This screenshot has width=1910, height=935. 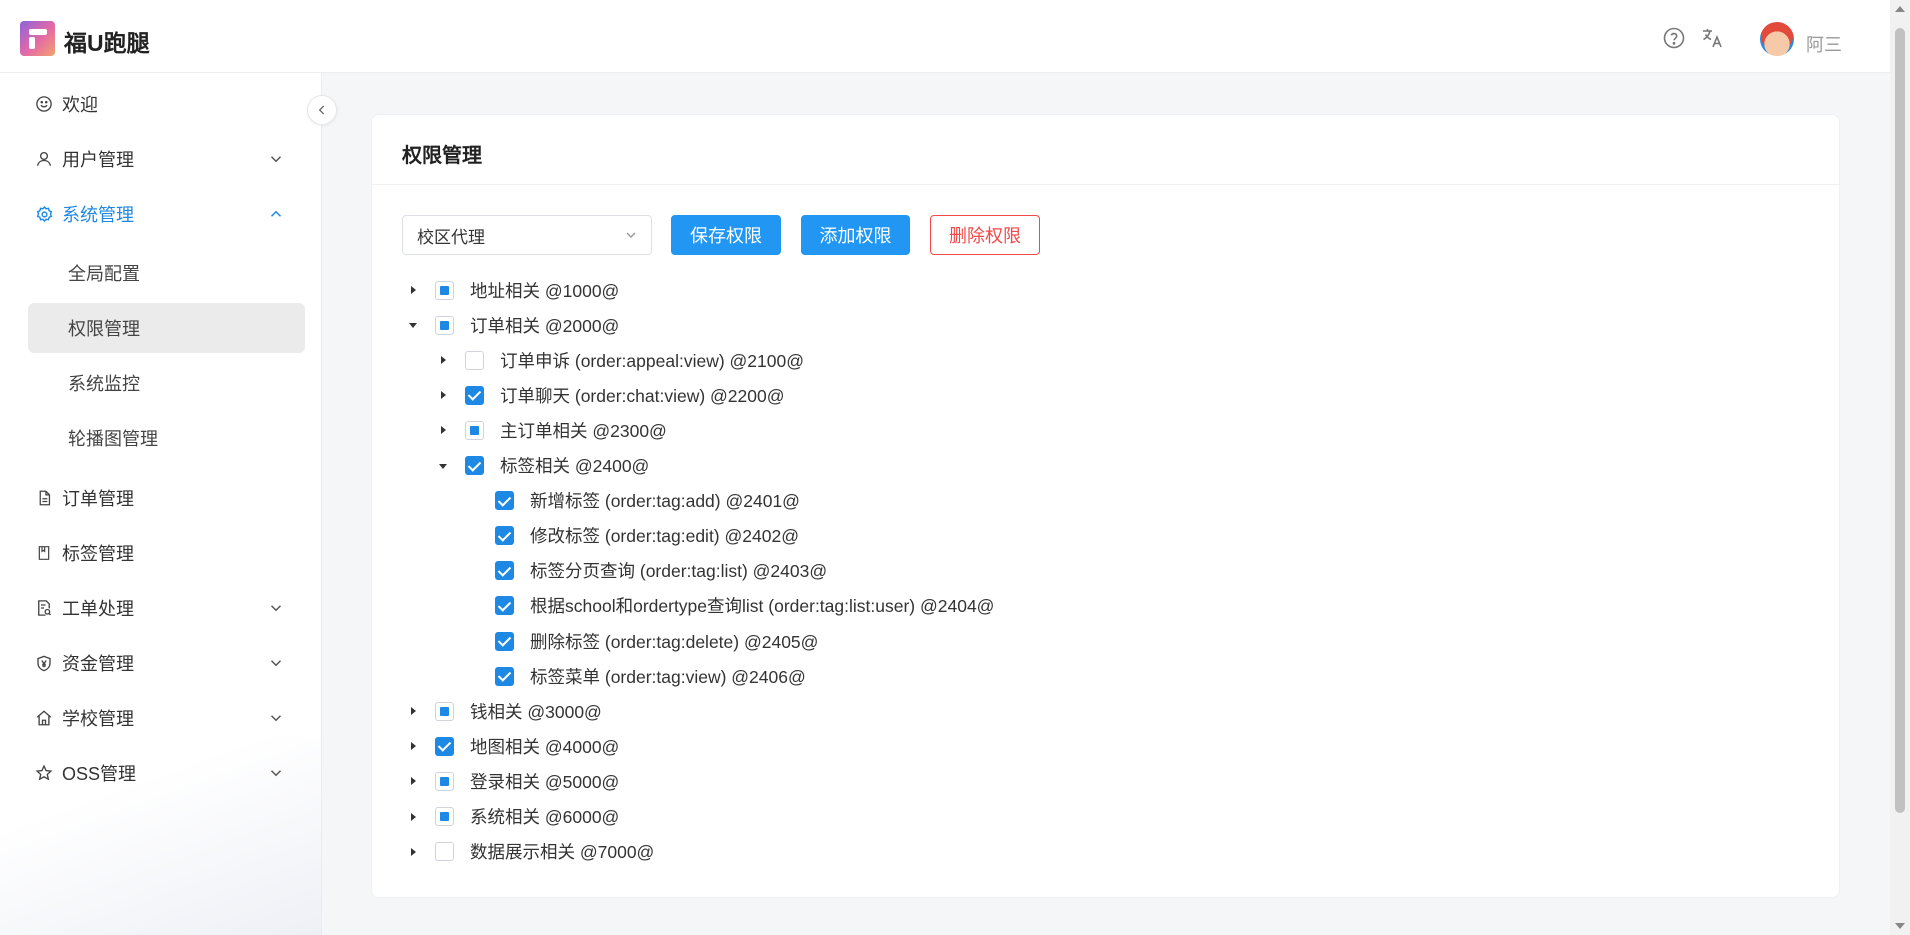 What do you see at coordinates (551, 430) in the screenshot?
I see `tree-node: 主订单相关 @2300@` at bounding box center [551, 430].